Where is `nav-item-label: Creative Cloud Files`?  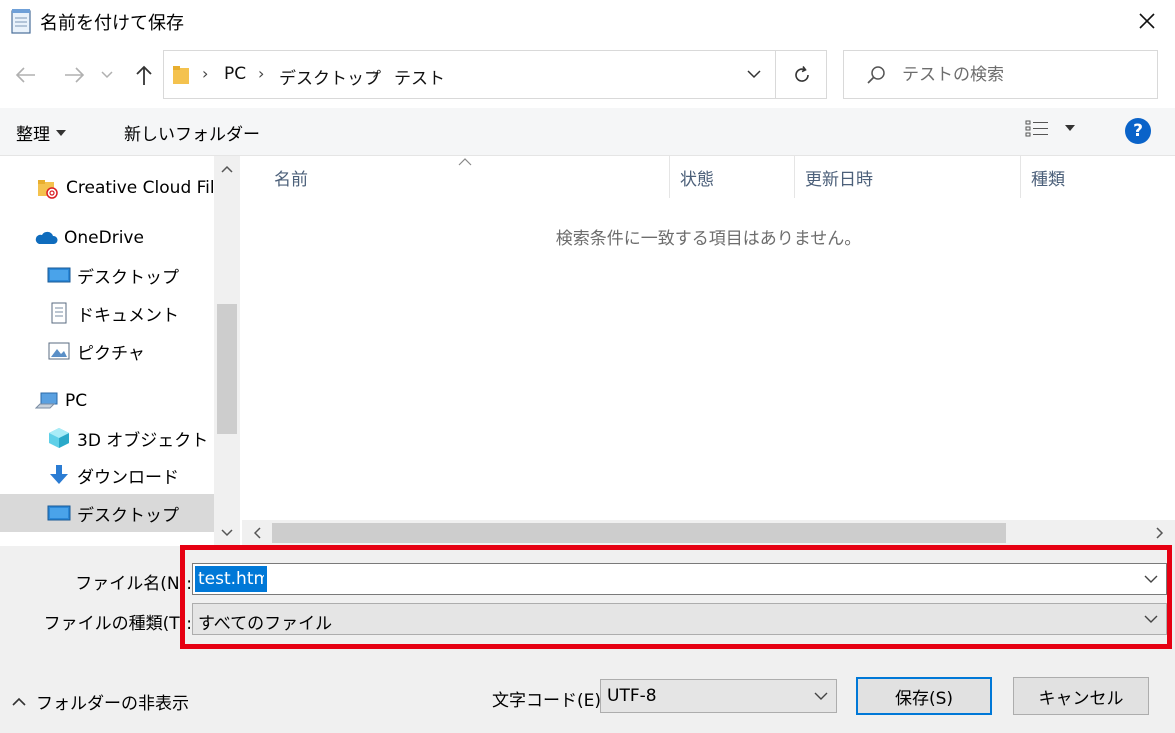
nav-item-label: Creative Cloud Files is located at coordinates (140, 188).